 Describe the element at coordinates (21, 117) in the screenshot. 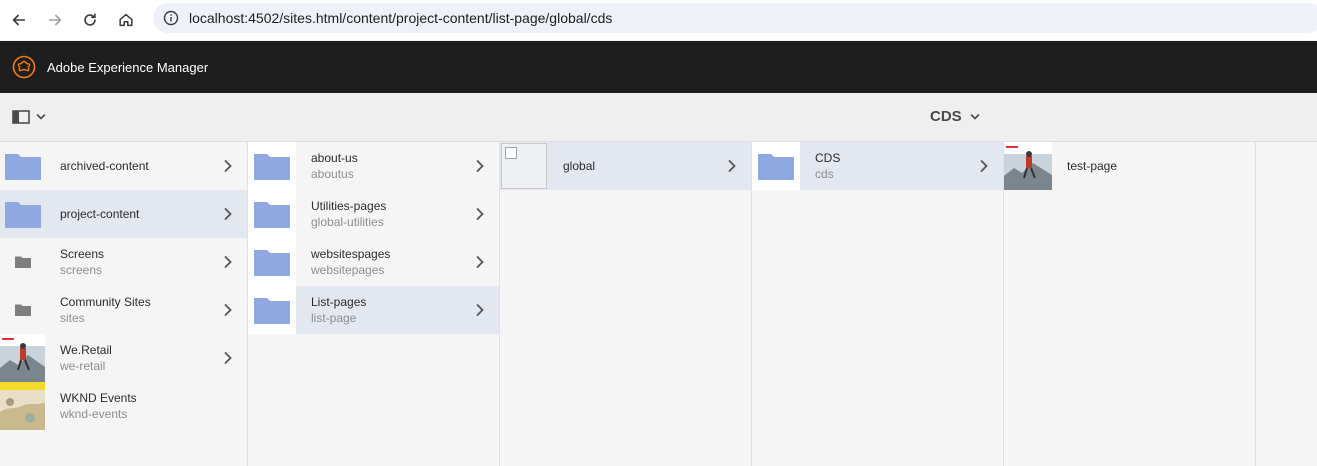

I see `rail-icon` at that location.